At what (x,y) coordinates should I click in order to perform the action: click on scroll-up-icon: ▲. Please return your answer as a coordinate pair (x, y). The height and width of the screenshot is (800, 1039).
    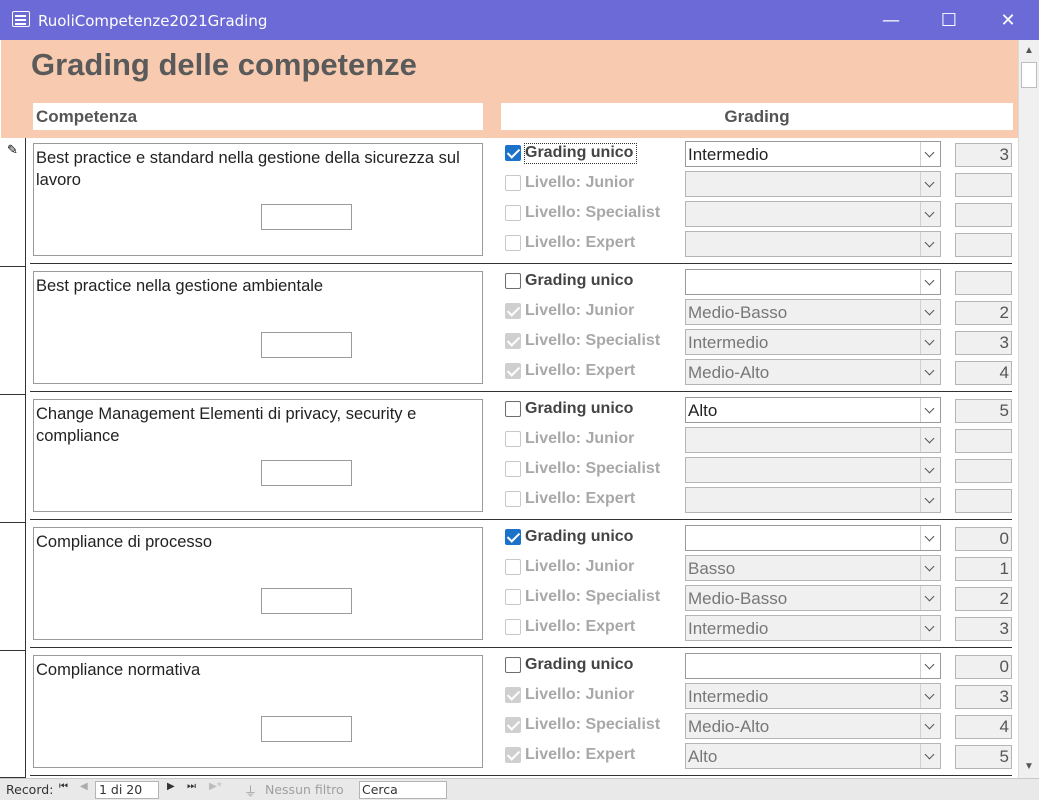
    Looking at the image, I should click on (1029, 51).